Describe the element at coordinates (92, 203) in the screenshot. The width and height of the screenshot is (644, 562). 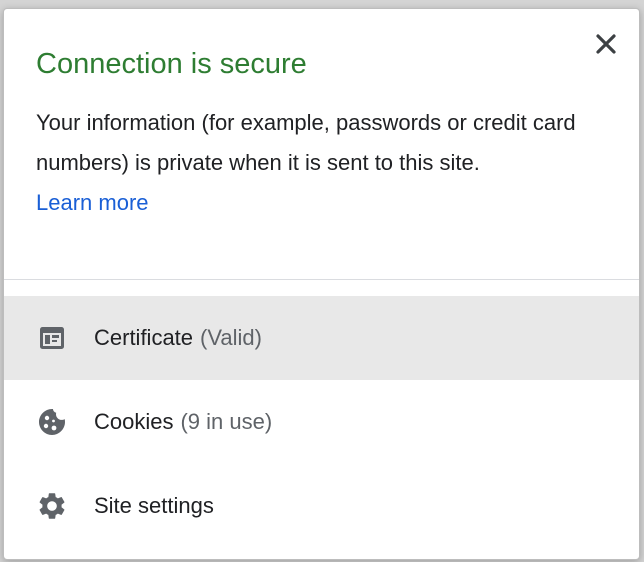
I see `learn-more-link: Learn more` at that location.